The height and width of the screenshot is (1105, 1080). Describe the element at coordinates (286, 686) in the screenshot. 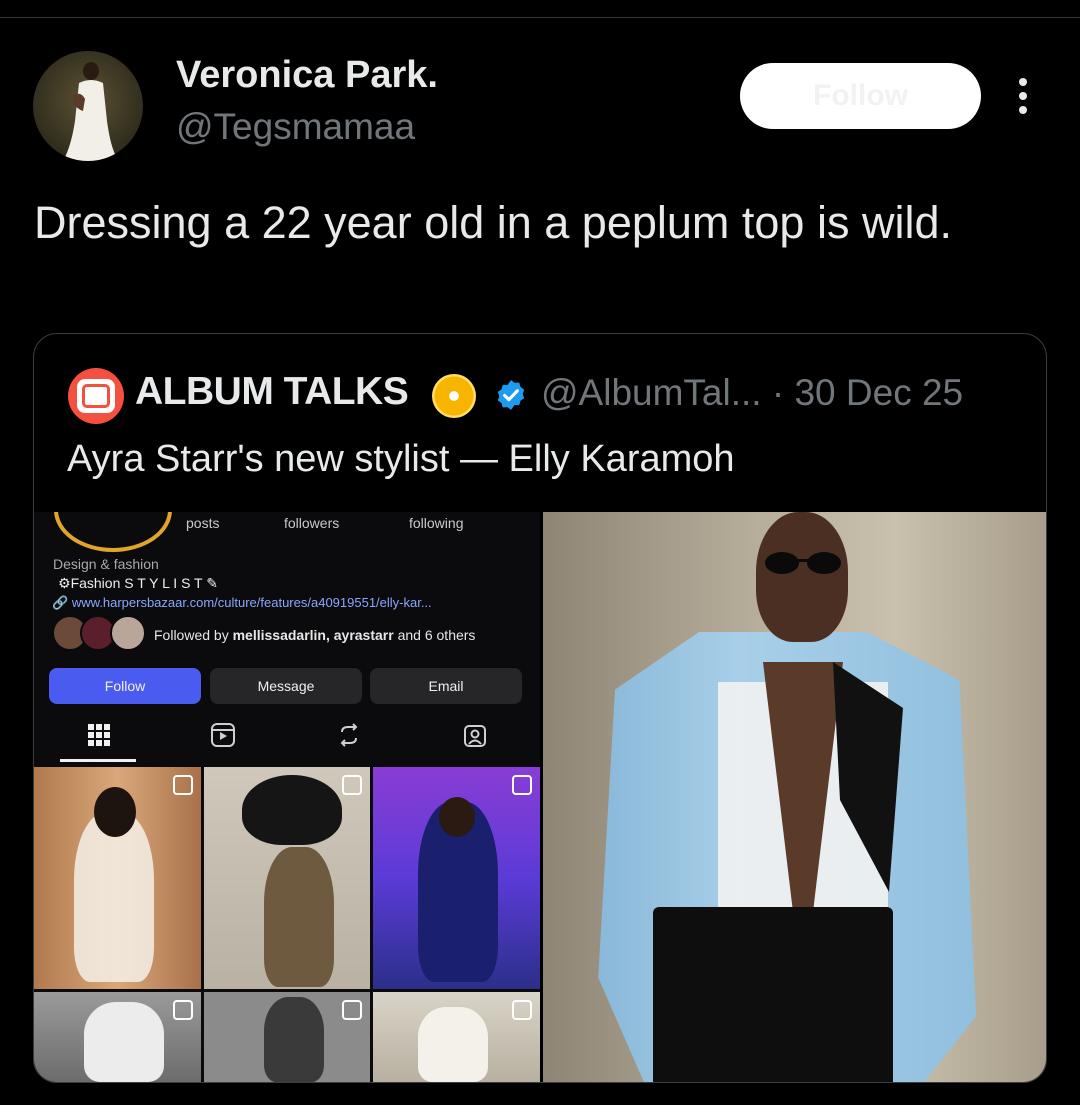

I see `ig-message-button: Message` at that location.